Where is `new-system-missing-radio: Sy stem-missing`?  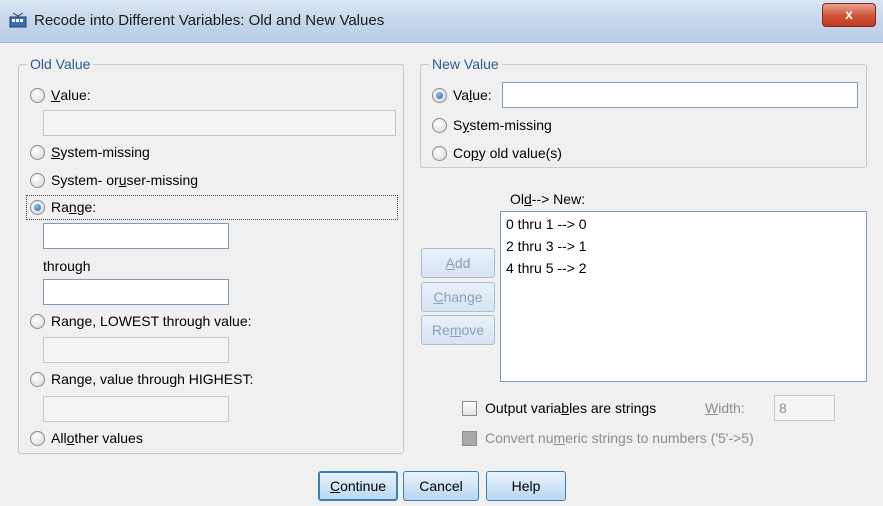
new-system-missing-radio: Sy stem-missing is located at coordinates (492, 125).